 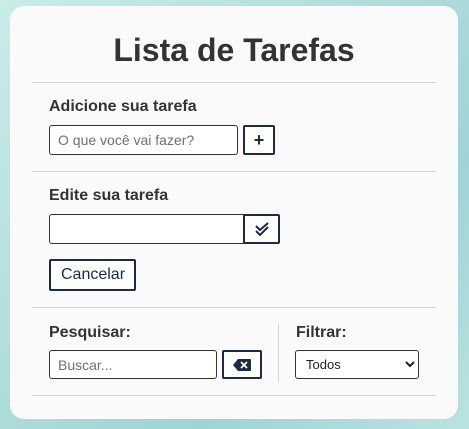 What do you see at coordinates (357, 364) in the screenshot?
I see `filter-select: Todos` at bounding box center [357, 364].